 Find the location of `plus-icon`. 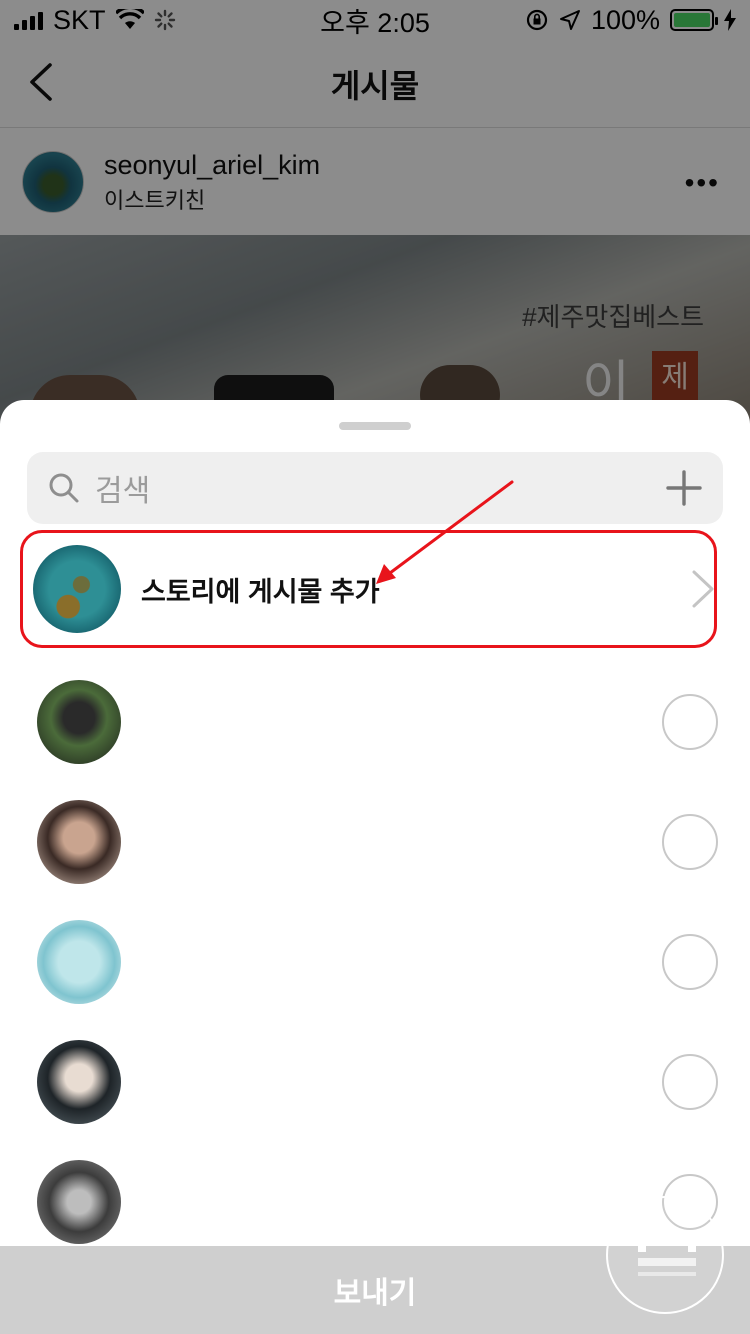

plus-icon is located at coordinates (684, 488).